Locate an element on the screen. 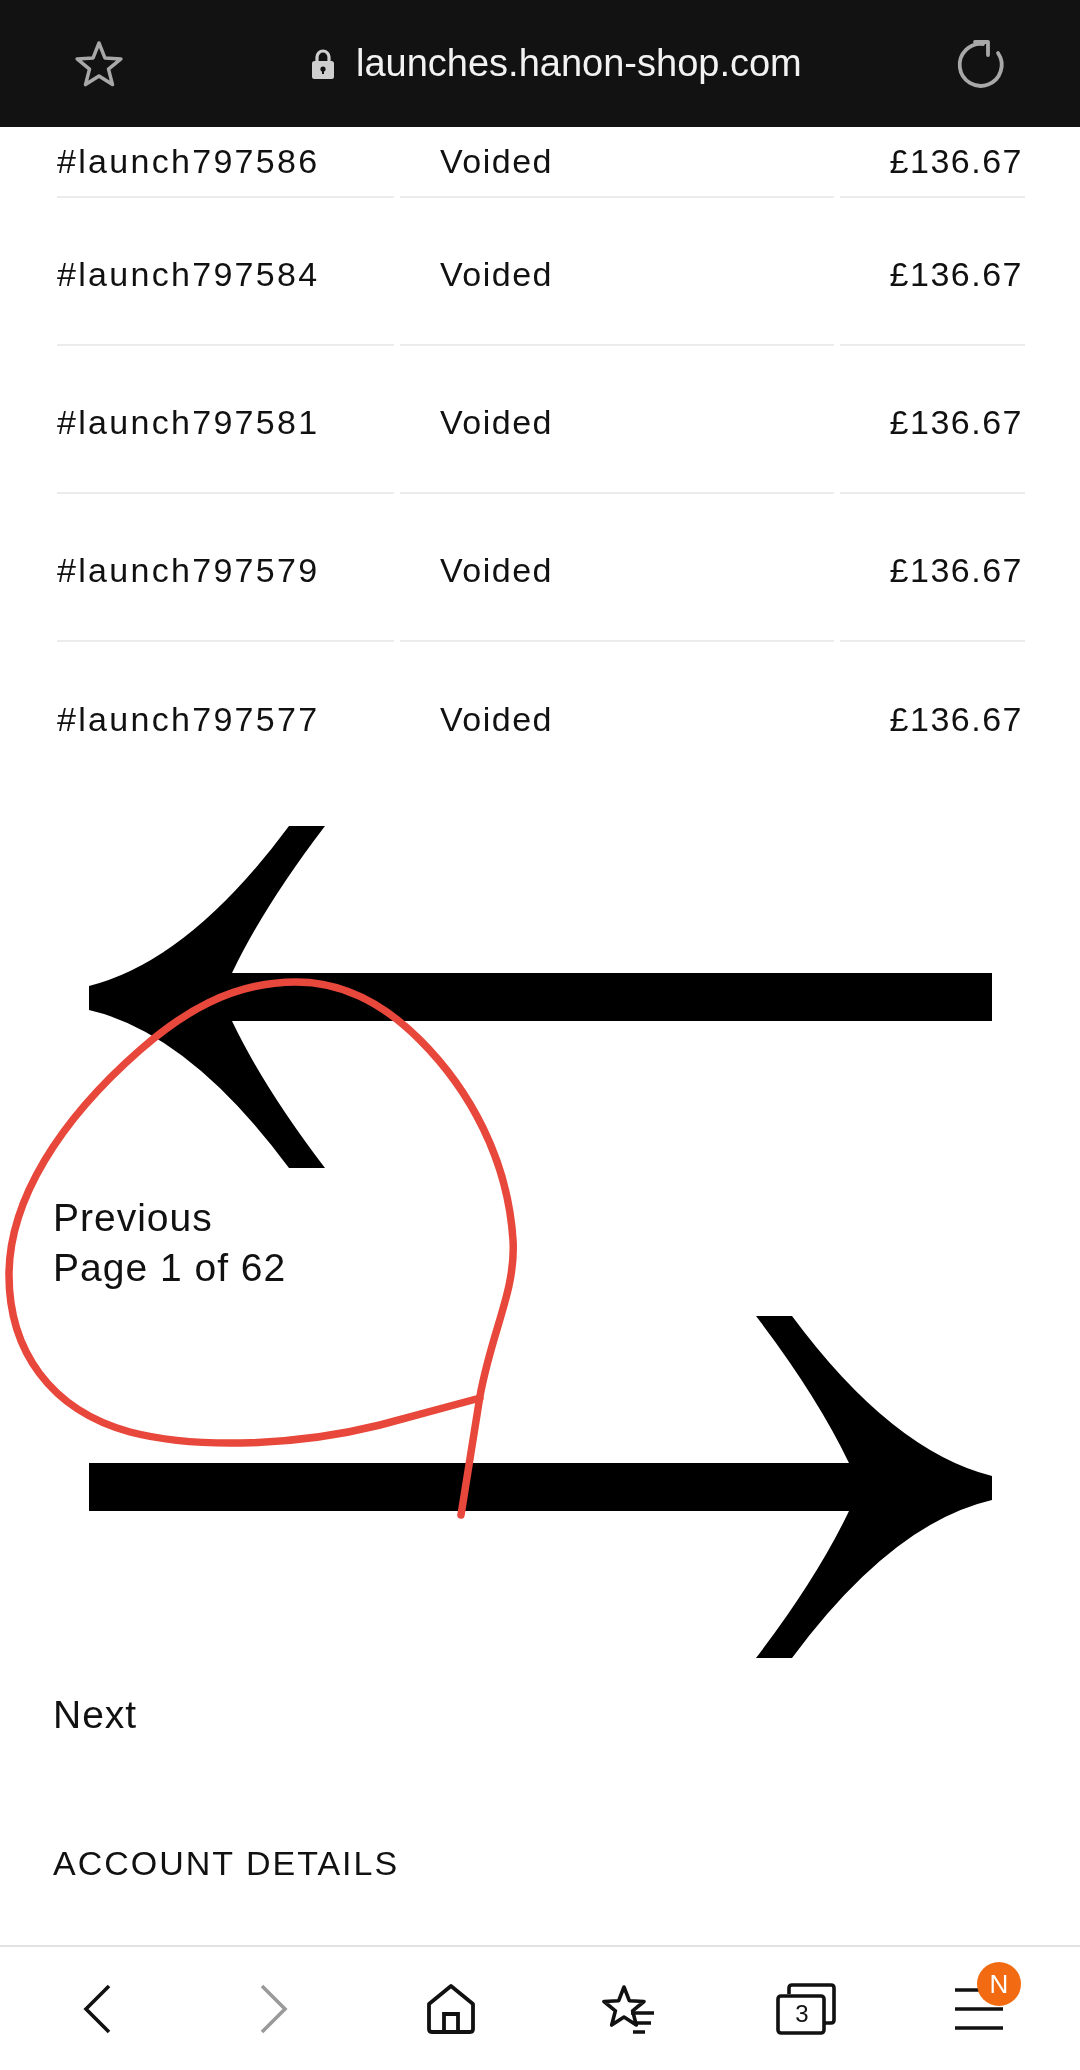 This screenshot has height=2070, width=1080. notification-badge: N is located at coordinates (998, 1983).